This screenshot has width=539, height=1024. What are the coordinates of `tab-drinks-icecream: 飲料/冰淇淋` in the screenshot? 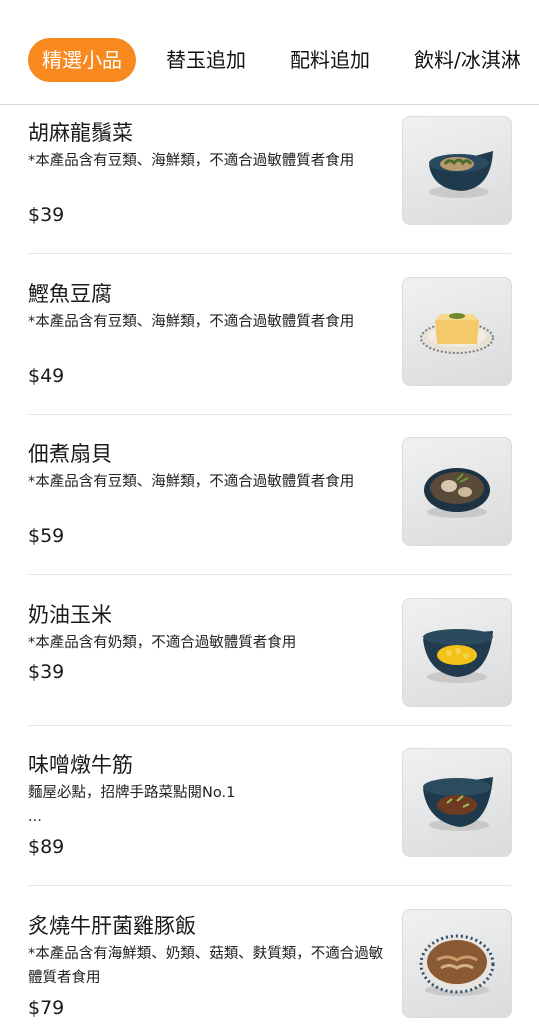 It's located at (467, 60).